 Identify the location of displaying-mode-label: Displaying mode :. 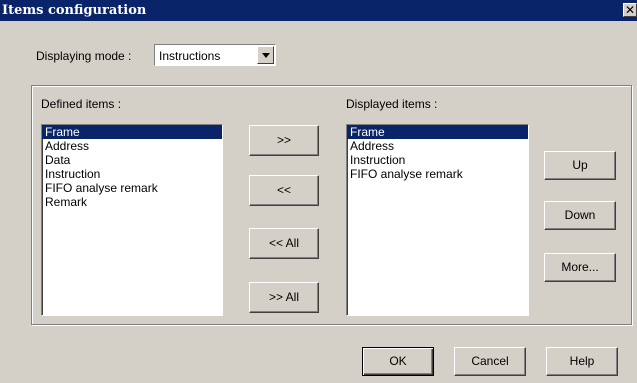
(84, 56).